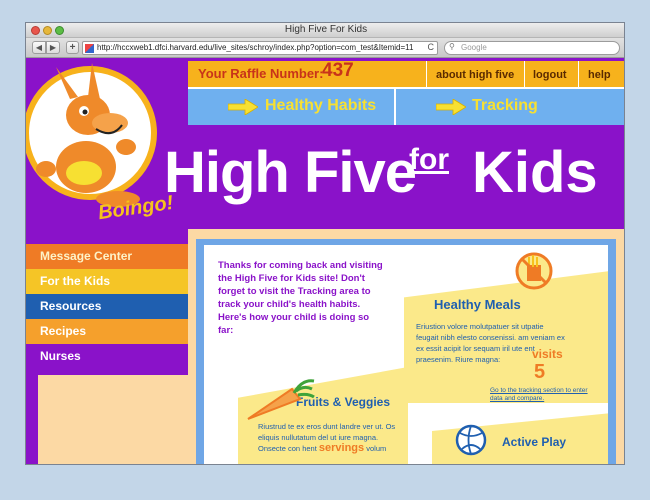 The image size is (650, 500). What do you see at coordinates (599, 75) in the screenshot?
I see `help-link: help` at bounding box center [599, 75].